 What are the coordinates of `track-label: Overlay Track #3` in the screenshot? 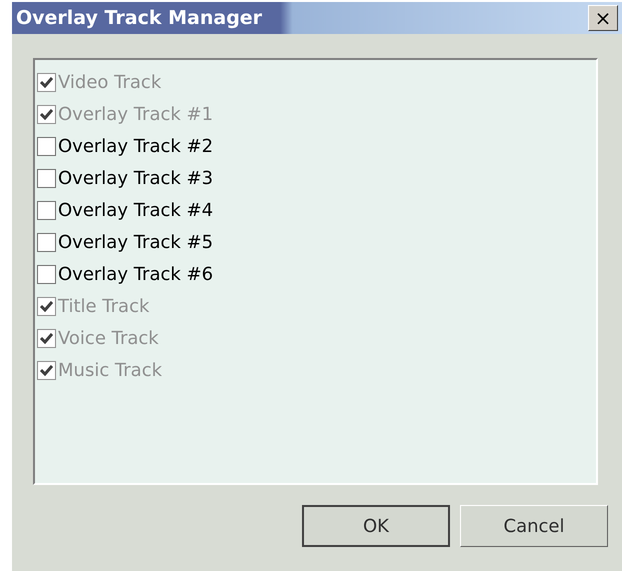 It's located at (136, 178).